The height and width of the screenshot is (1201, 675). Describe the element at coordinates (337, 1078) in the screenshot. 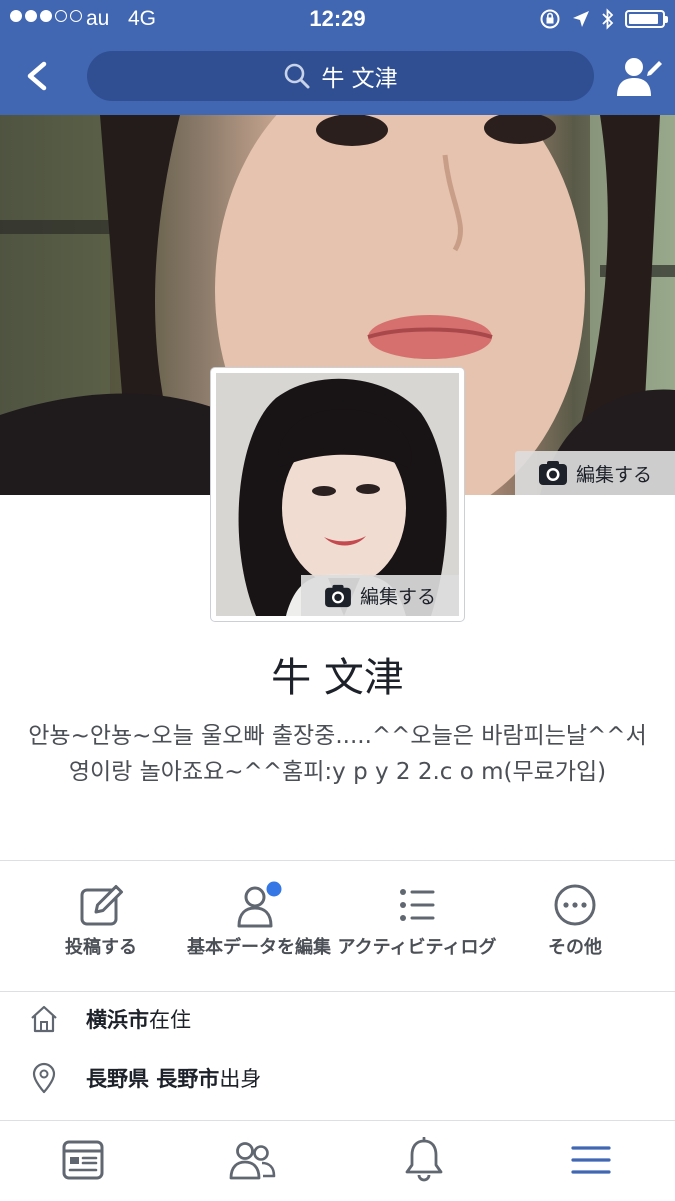

I see `hometown-info: 長野県 長野市出身` at that location.